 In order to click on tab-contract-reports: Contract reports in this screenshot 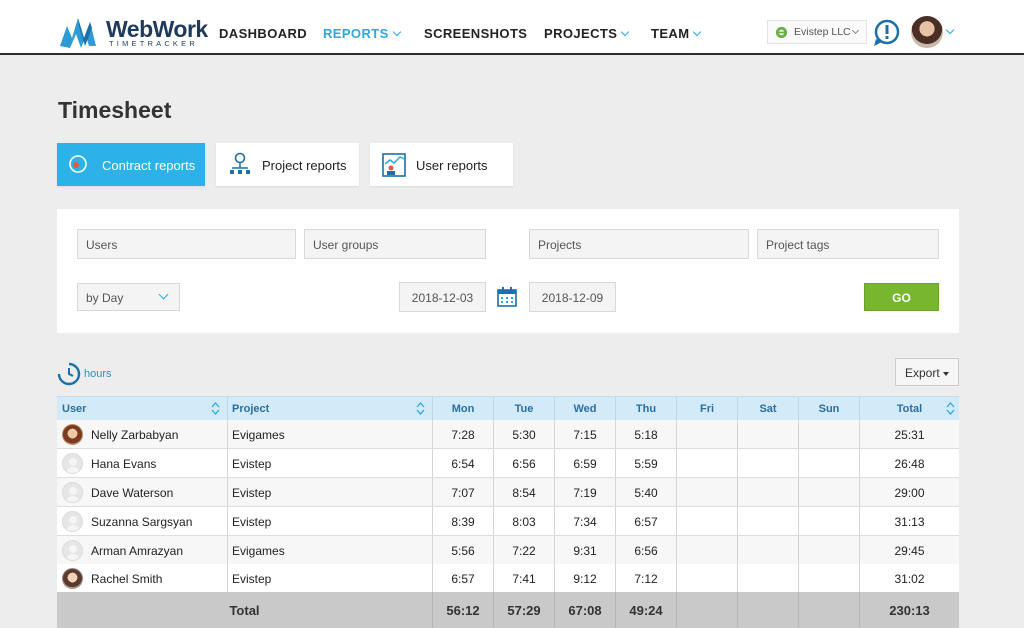, I will do `click(131, 164)`.